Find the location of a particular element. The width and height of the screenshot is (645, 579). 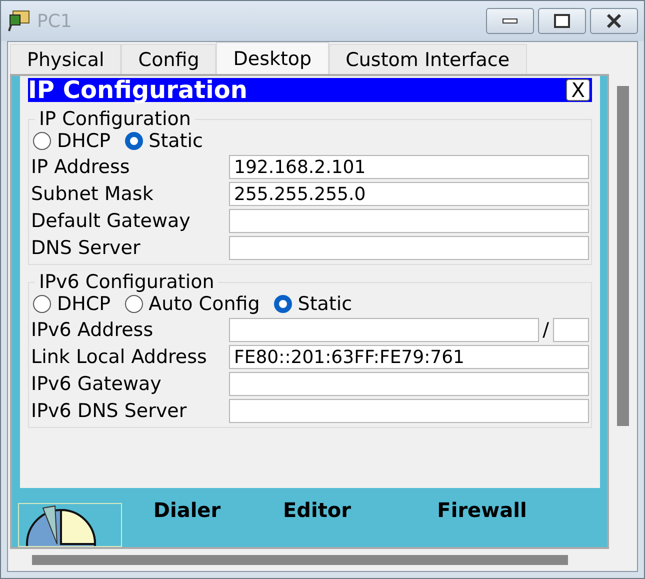

field-label: Subnet Mask is located at coordinates (92, 194).